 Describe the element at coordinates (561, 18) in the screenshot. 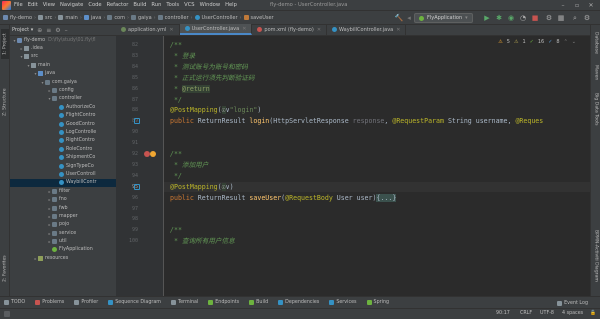

I see `project-structure-icon: ▦` at that location.